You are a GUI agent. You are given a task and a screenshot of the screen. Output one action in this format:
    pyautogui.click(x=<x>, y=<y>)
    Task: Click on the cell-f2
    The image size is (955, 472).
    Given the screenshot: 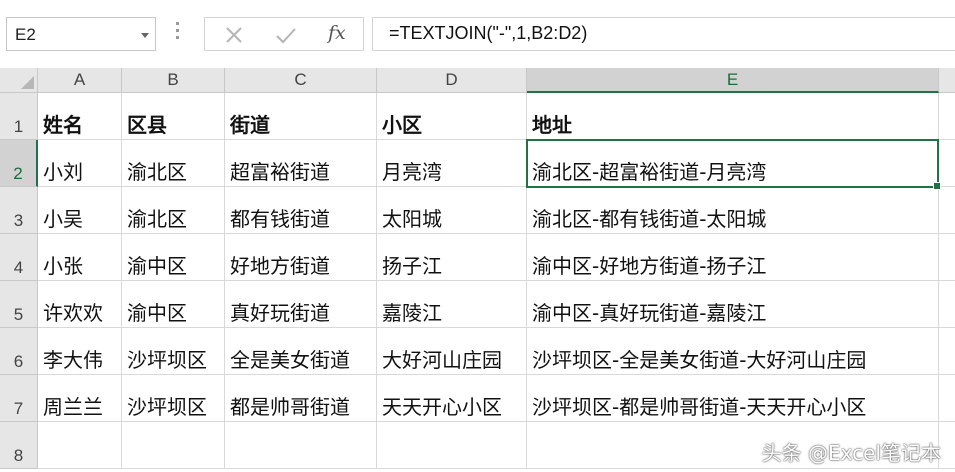 What is the action you would take?
    pyautogui.click(x=947, y=163)
    